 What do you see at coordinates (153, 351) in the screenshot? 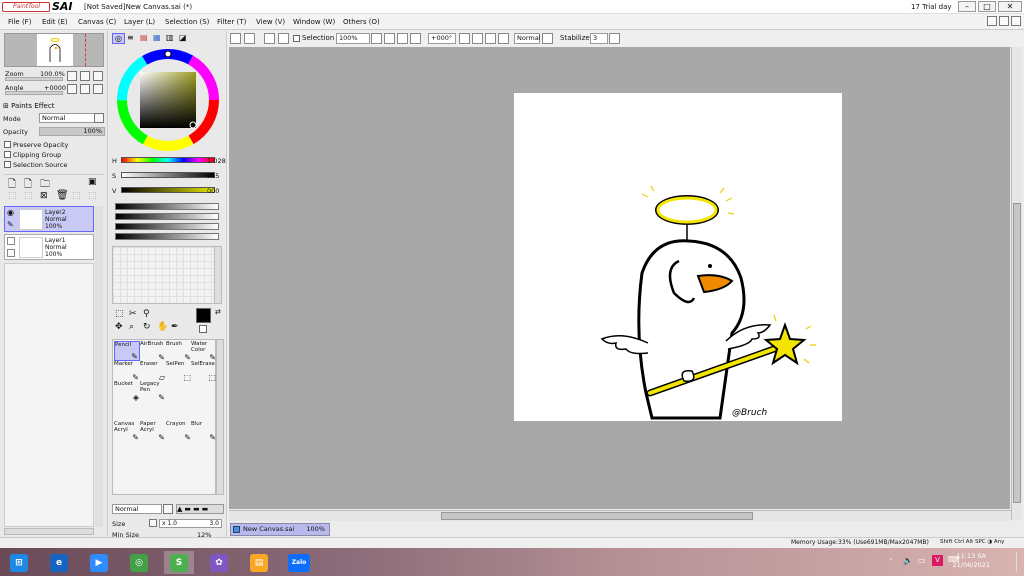
I see `tool-airbrush: AirBrush ✎` at bounding box center [153, 351].